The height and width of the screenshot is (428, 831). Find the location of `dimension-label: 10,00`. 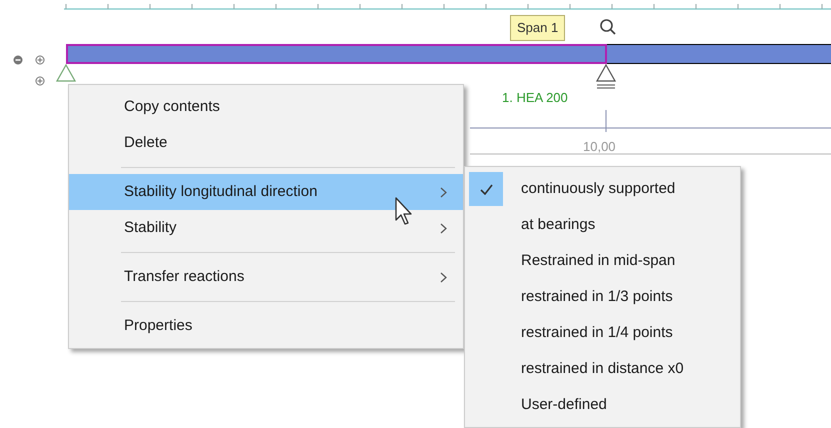

dimension-label: 10,00 is located at coordinates (599, 147).